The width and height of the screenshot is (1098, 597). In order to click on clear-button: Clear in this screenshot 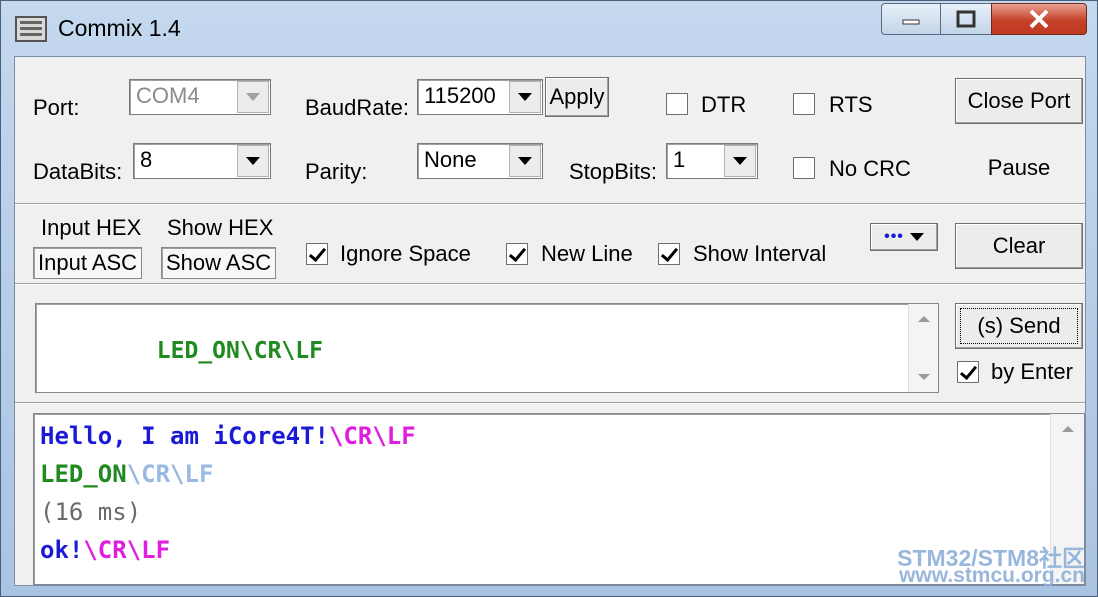, I will do `click(1019, 246)`.